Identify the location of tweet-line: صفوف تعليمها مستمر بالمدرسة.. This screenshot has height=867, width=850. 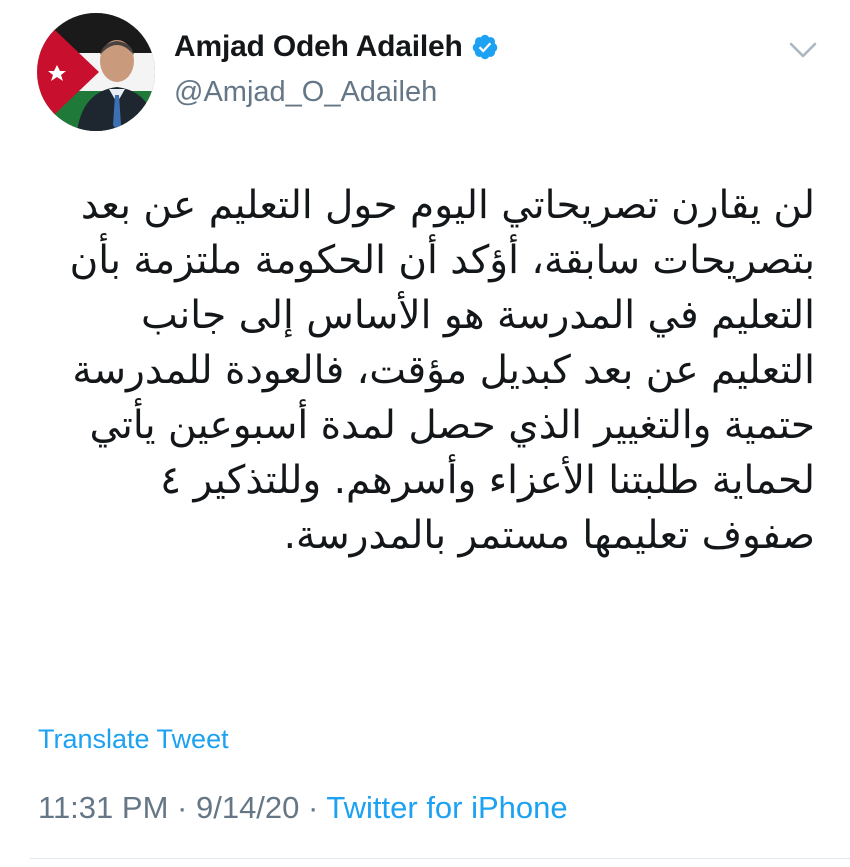
(549, 535).